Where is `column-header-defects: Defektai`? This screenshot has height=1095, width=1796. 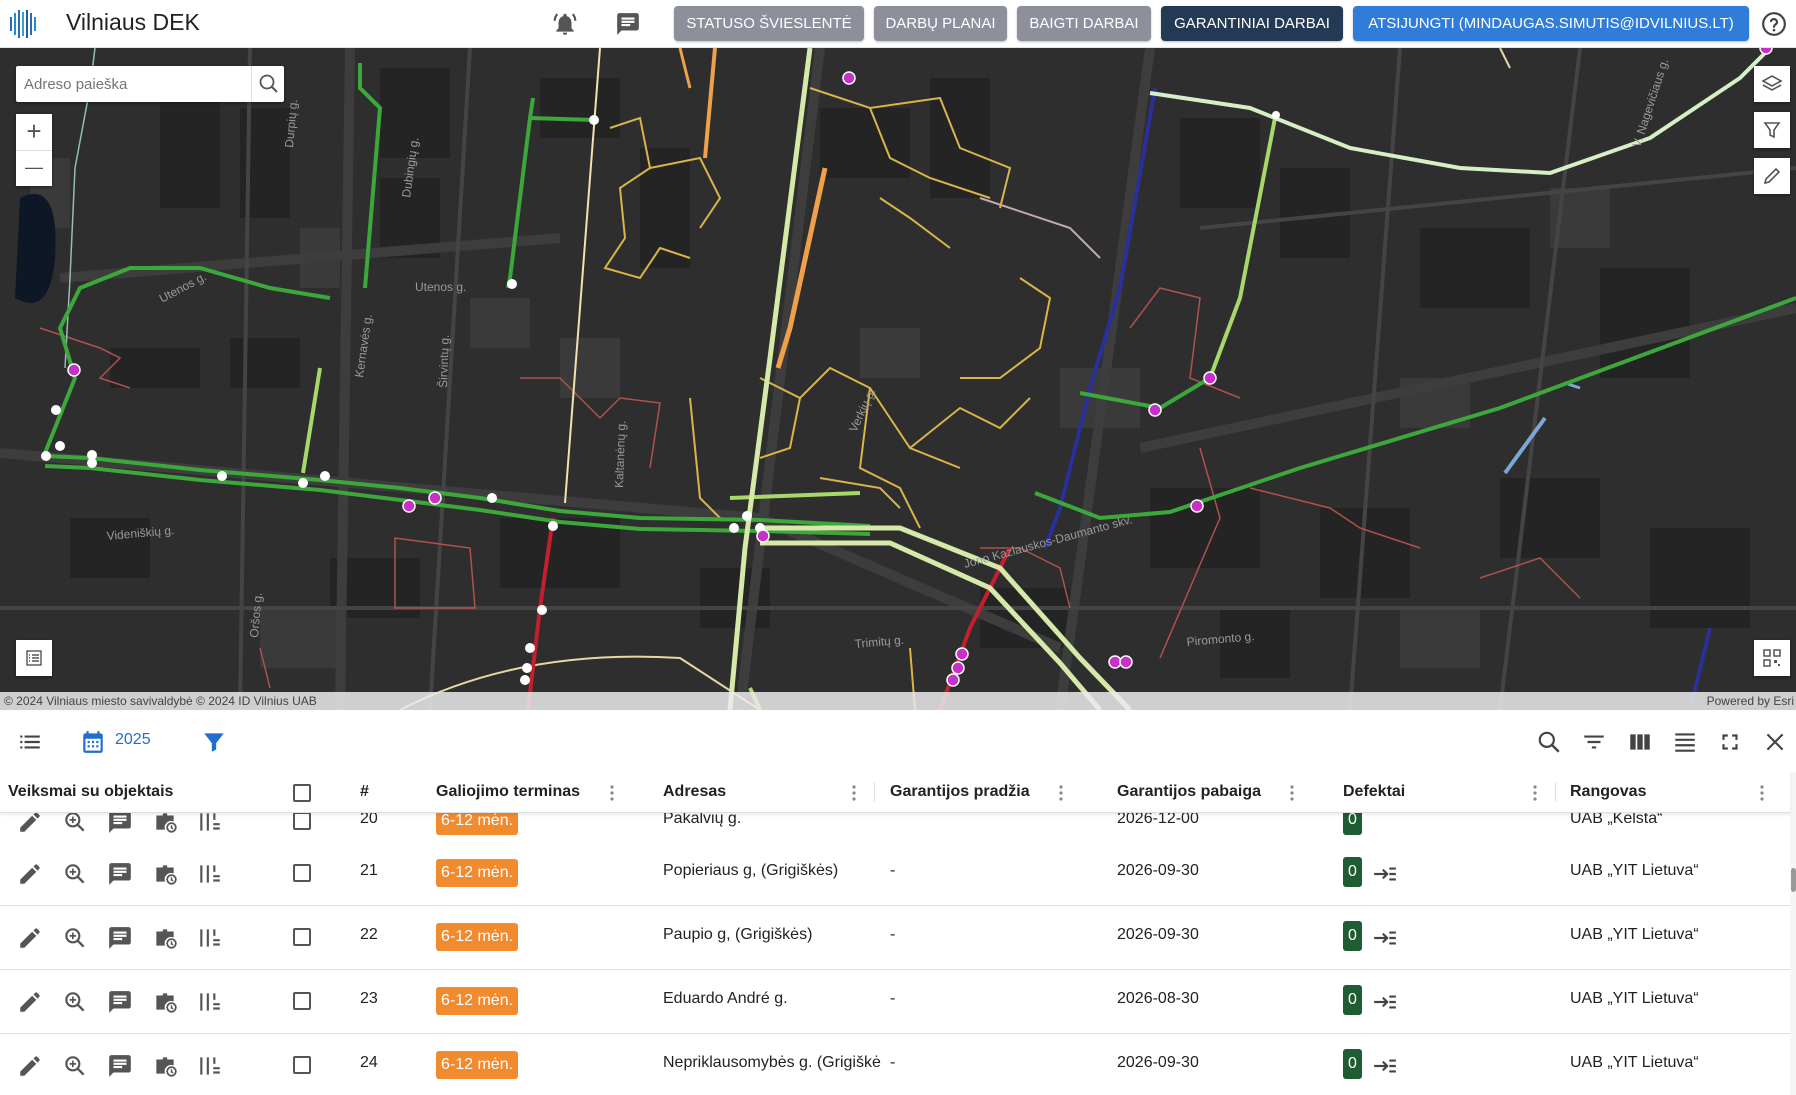 column-header-defects: Defektai is located at coordinates (1374, 792).